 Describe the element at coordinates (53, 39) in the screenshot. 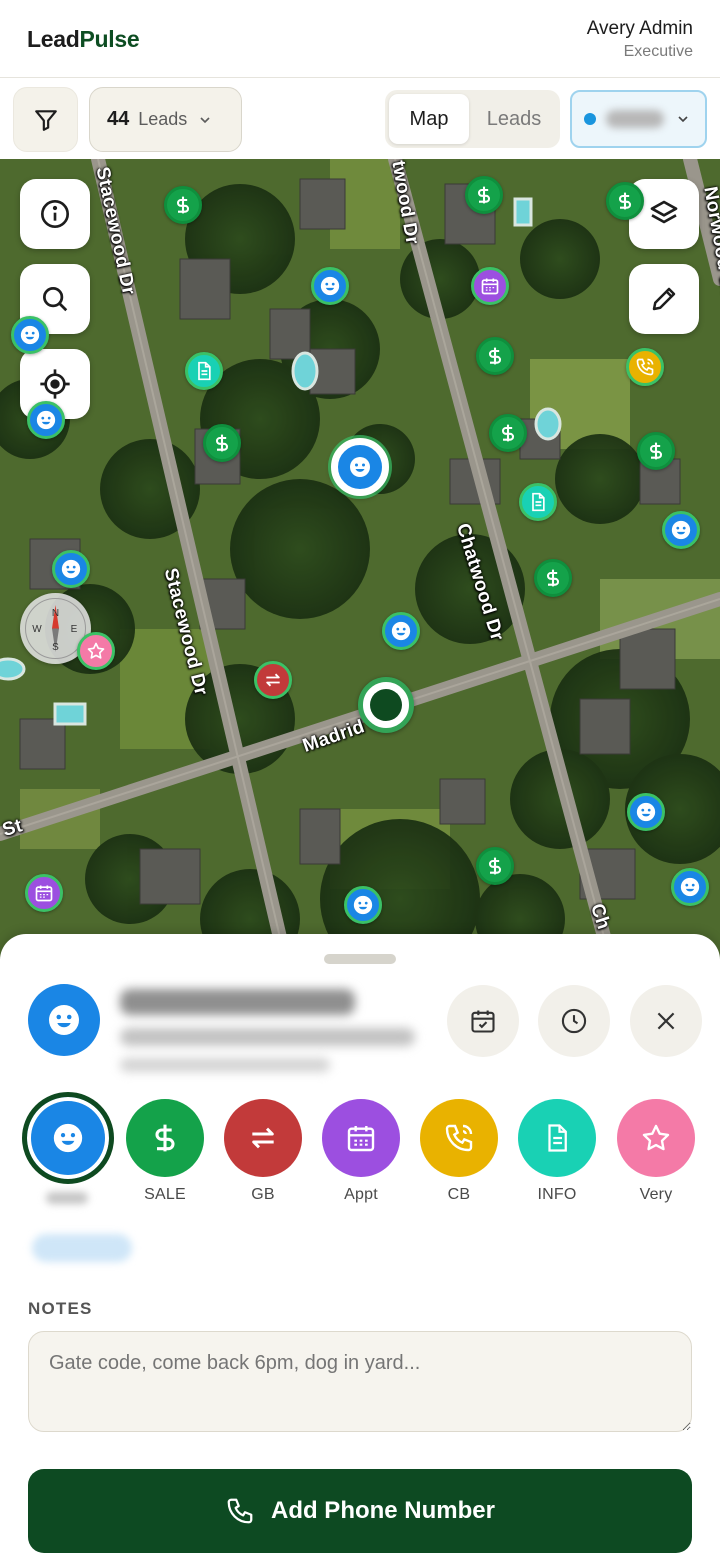

I see `brand-lead-text: Lead` at that location.